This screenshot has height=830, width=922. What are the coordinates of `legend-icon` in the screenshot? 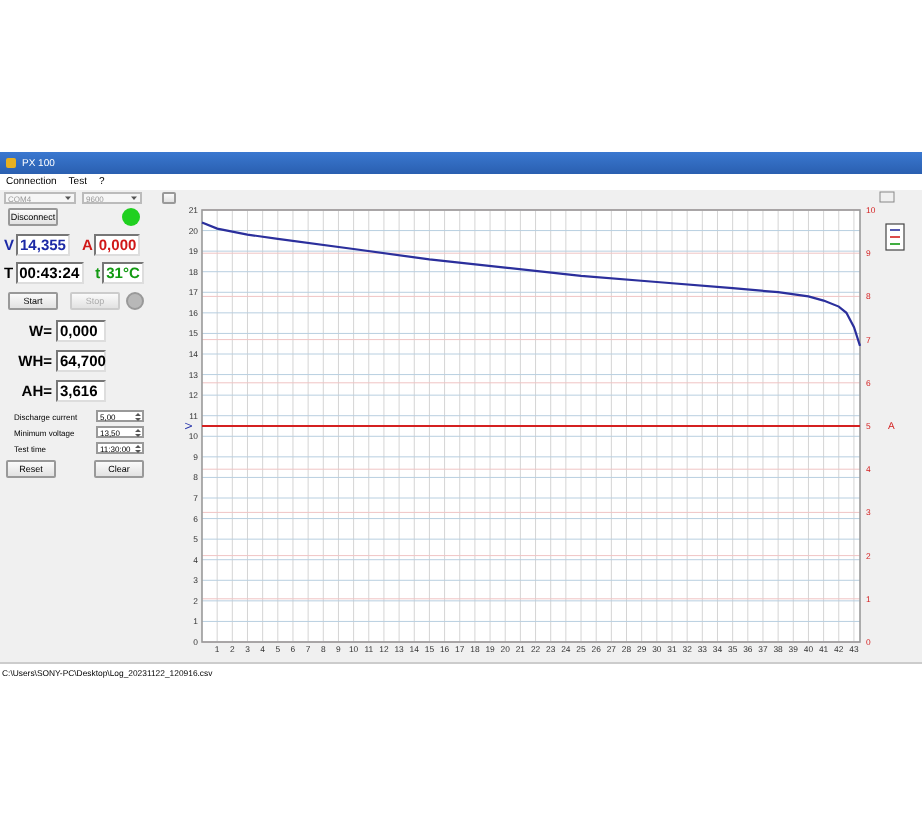 It's located at (895, 237).